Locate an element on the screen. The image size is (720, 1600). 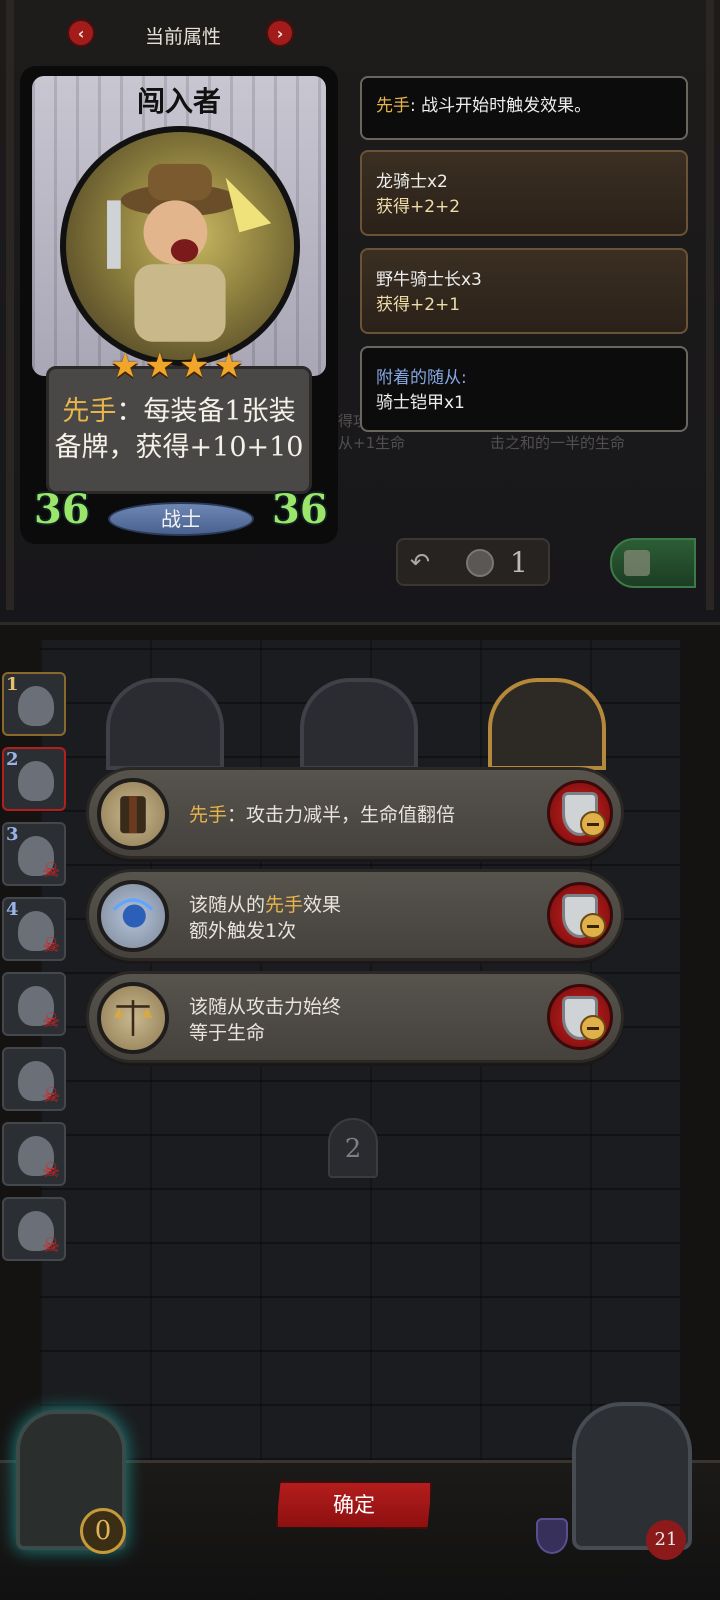
roster-number: 1 is located at coordinates (12, 684).